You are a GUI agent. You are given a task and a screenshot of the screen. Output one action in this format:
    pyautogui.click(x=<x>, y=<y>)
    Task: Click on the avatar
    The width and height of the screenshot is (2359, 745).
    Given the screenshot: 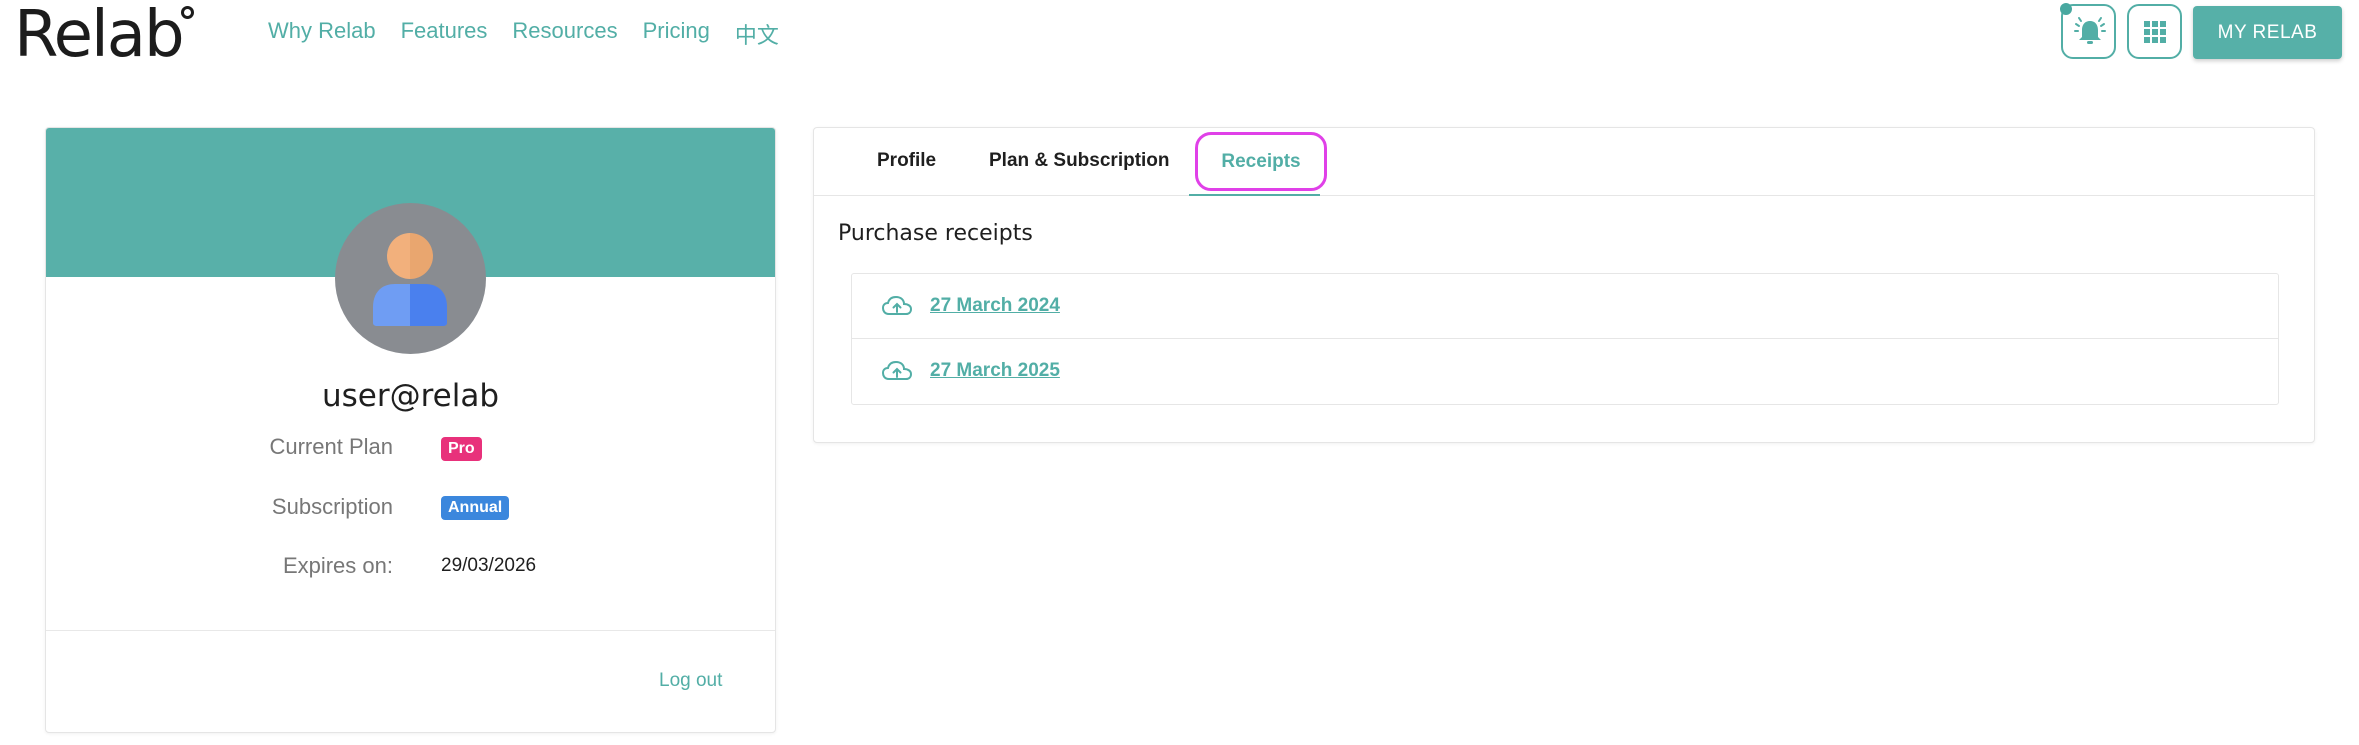 What is the action you would take?
    pyautogui.click(x=410, y=278)
    